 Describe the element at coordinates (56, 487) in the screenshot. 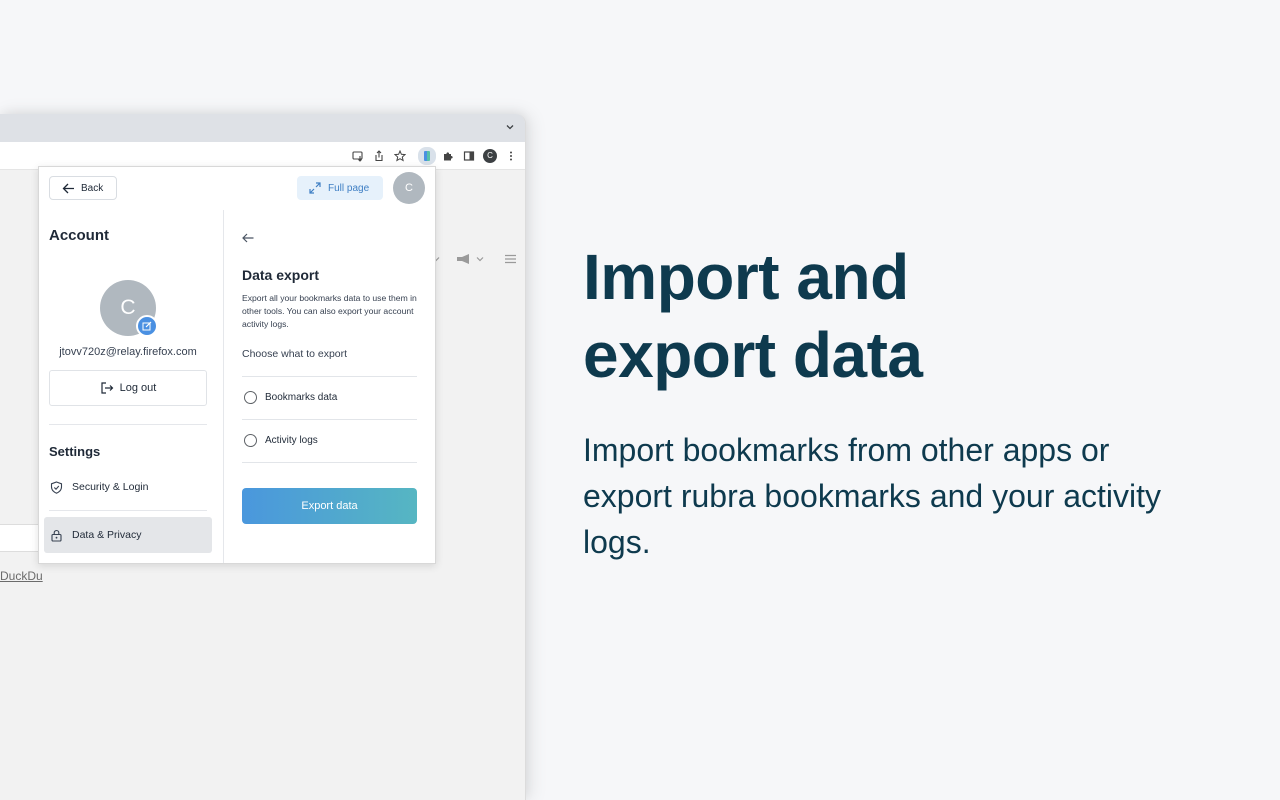

I see `shield-icon` at that location.